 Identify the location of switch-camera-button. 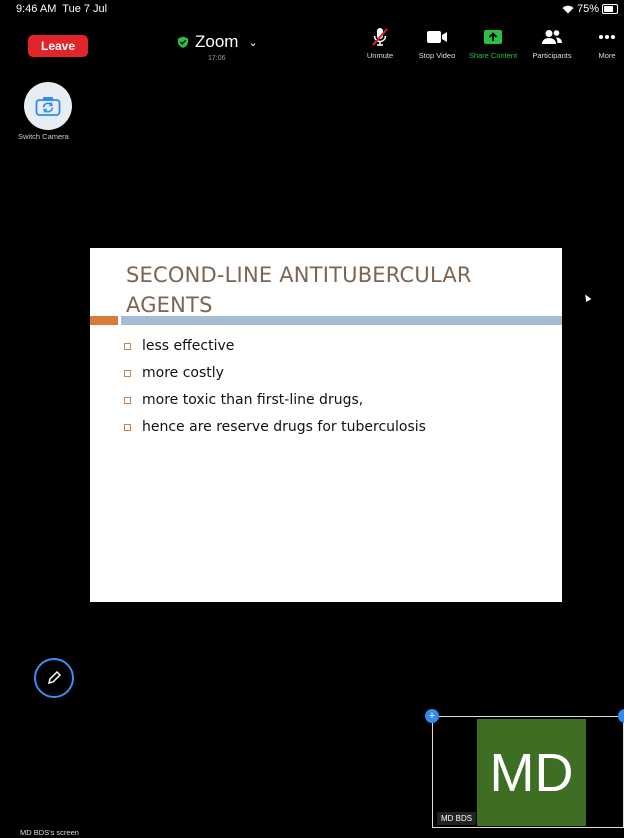
(48, 106).